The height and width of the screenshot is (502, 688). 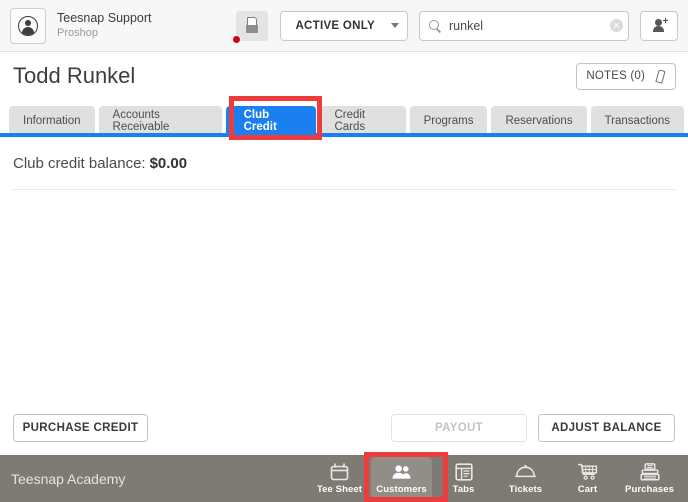 I want to click on tab-credit-cards: Credit Cards, so click(x=363, y=121).